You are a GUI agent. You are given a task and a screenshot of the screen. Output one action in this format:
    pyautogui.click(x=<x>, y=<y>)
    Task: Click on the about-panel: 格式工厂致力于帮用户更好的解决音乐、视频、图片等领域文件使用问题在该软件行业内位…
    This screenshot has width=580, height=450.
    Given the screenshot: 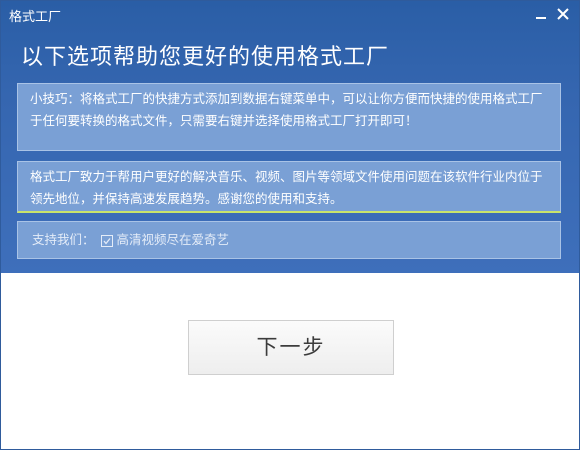 What is the action you would take?
    pyautogui.click(x=289, y=187)
    